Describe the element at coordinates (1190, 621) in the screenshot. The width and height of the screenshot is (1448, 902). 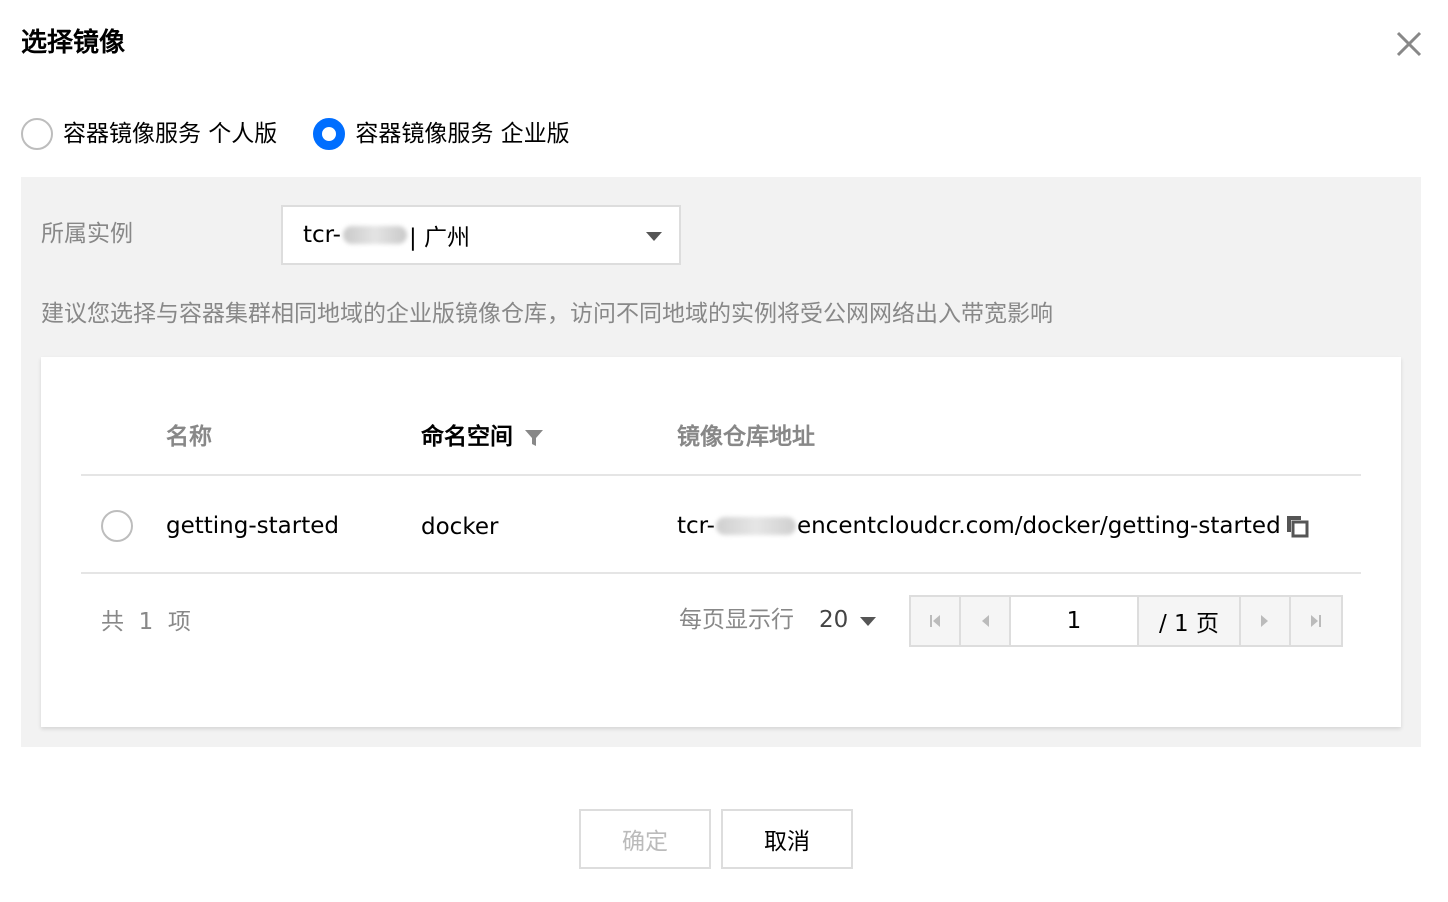
I see `total-pages: / 1 页` at that location.